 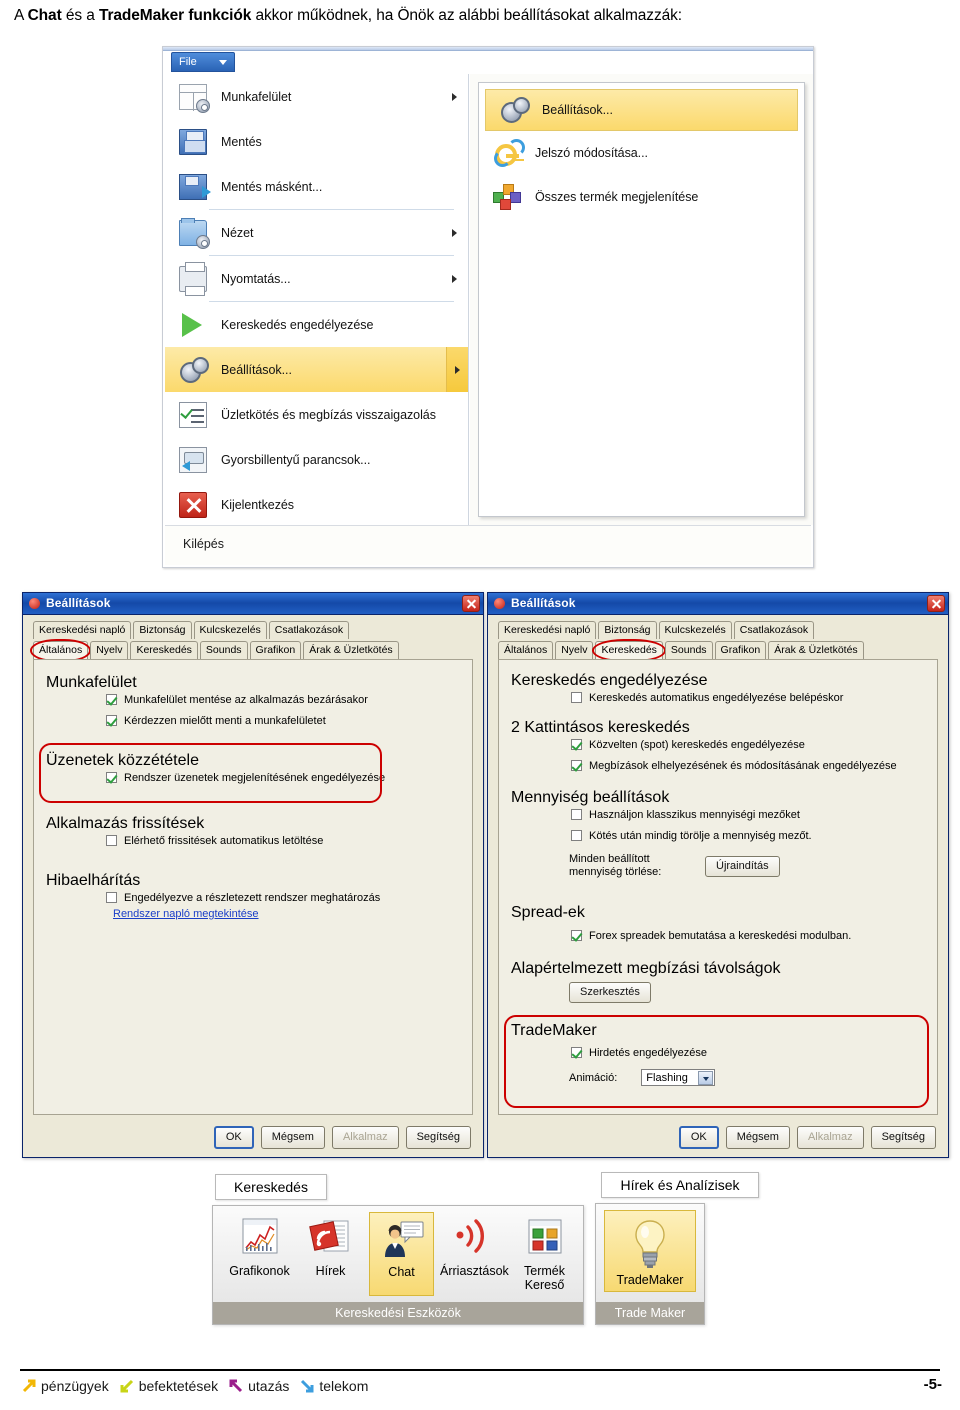 What do you see at coordinates (203, 62) in the screenshot?
I see `file-menu-tab: File` at bounding box center [203, 62].